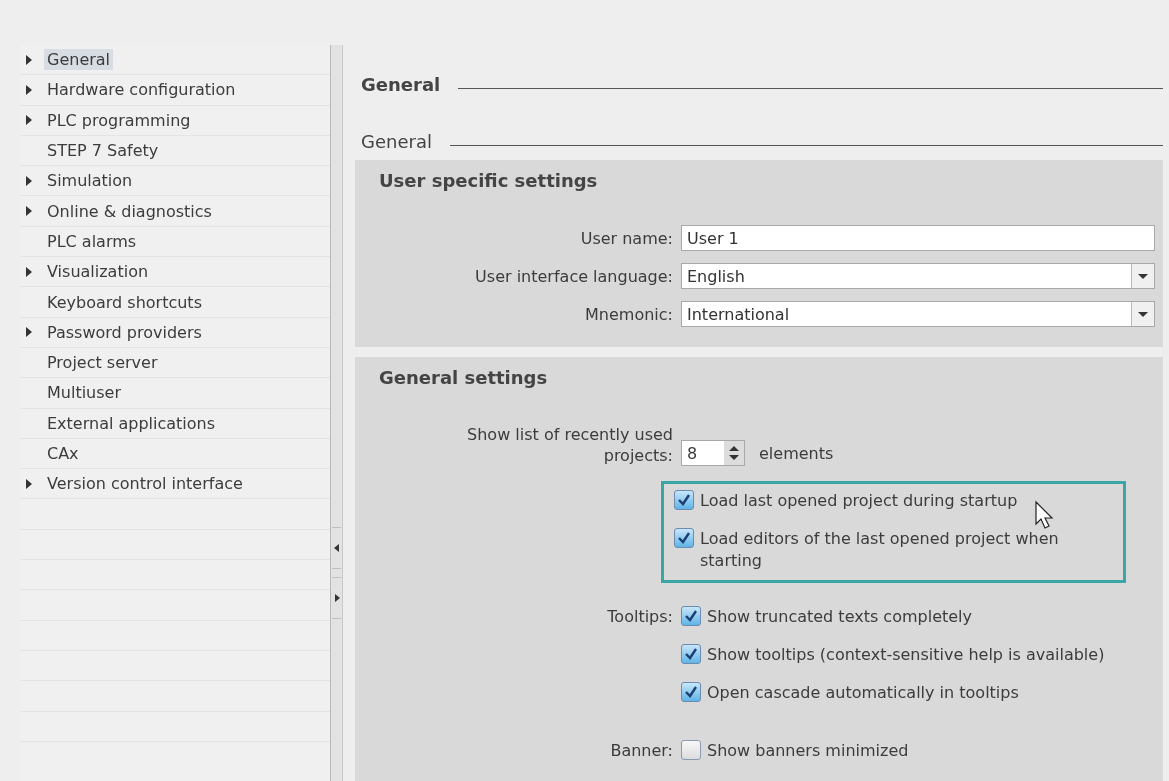 The image size is (1169, 781). I want to click on settings-nav-item: Visualization, so click(98, 272).